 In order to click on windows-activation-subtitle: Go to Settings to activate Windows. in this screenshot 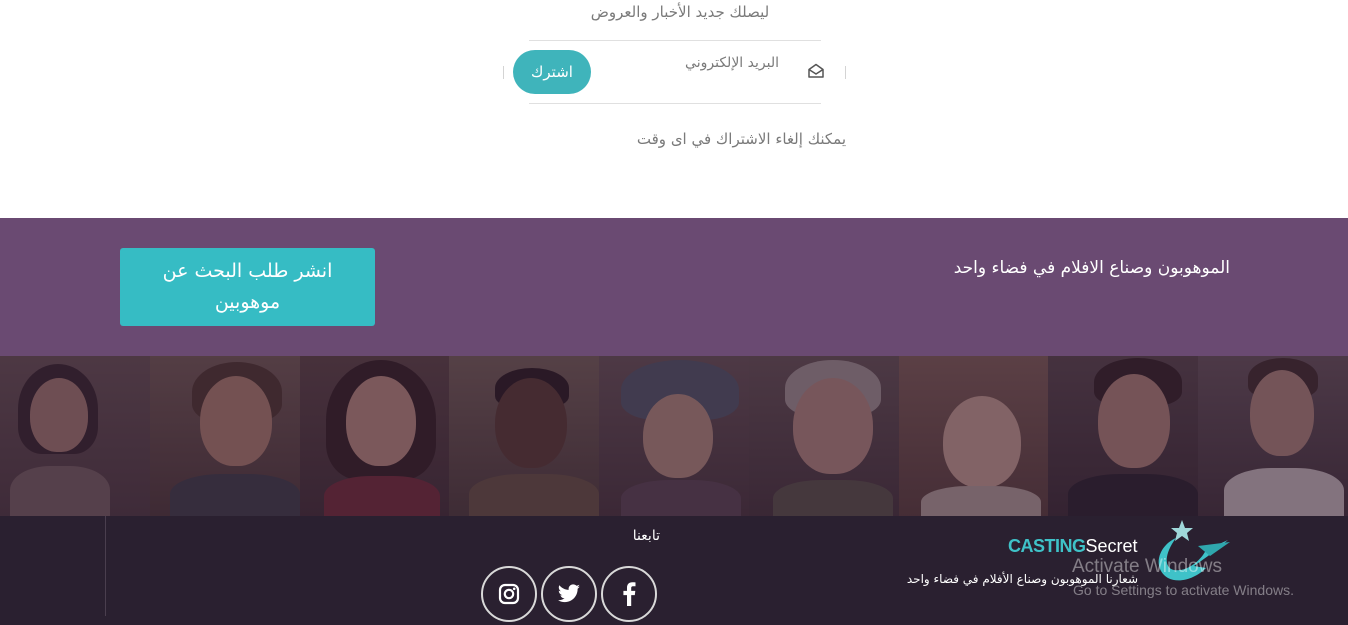, I will do `click(1183, 590)`.